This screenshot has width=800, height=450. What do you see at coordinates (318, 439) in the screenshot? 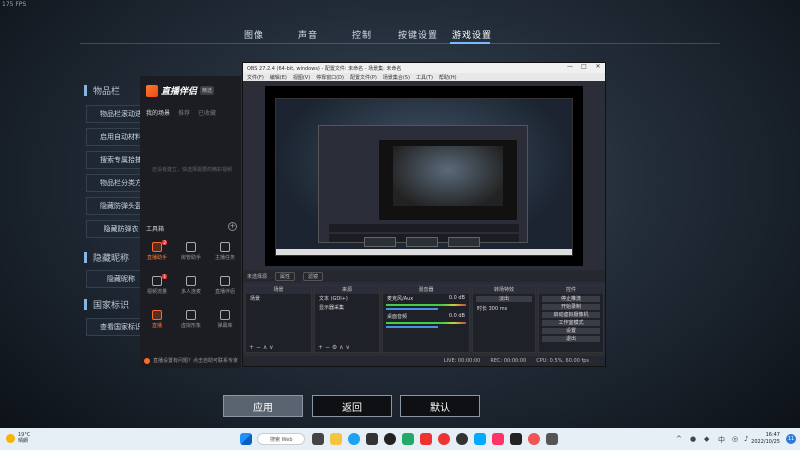
I see `task-view-icon` at bounding box center [318, 439].